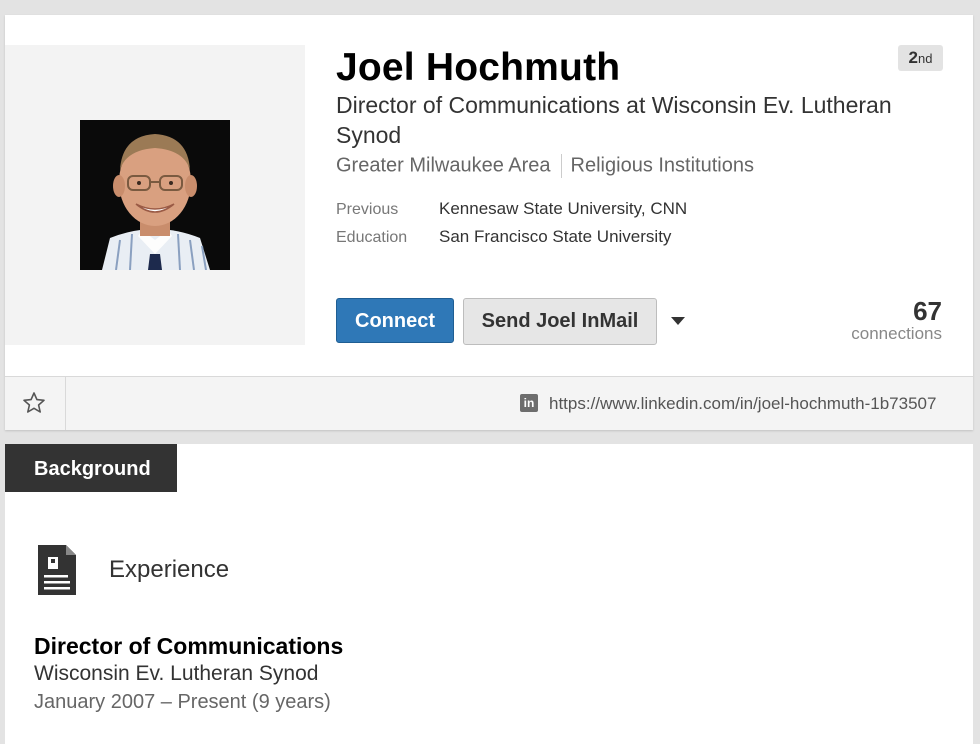  I want to click on education-row: Education San Francisco State University, so click(503, 237).